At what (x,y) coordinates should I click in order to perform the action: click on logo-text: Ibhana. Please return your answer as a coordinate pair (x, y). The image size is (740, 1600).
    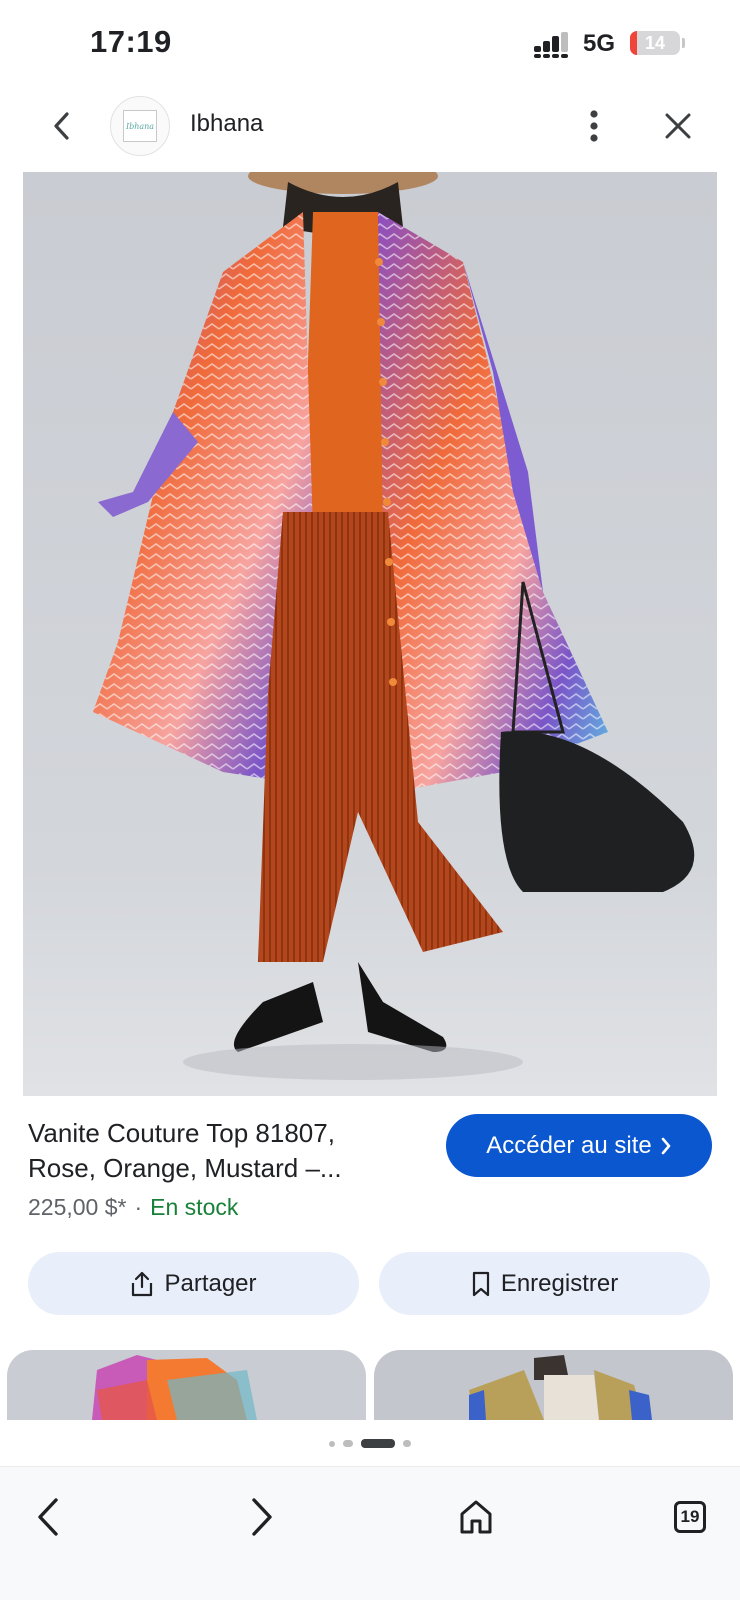
    Looking at the image, I should click on (140, 126).